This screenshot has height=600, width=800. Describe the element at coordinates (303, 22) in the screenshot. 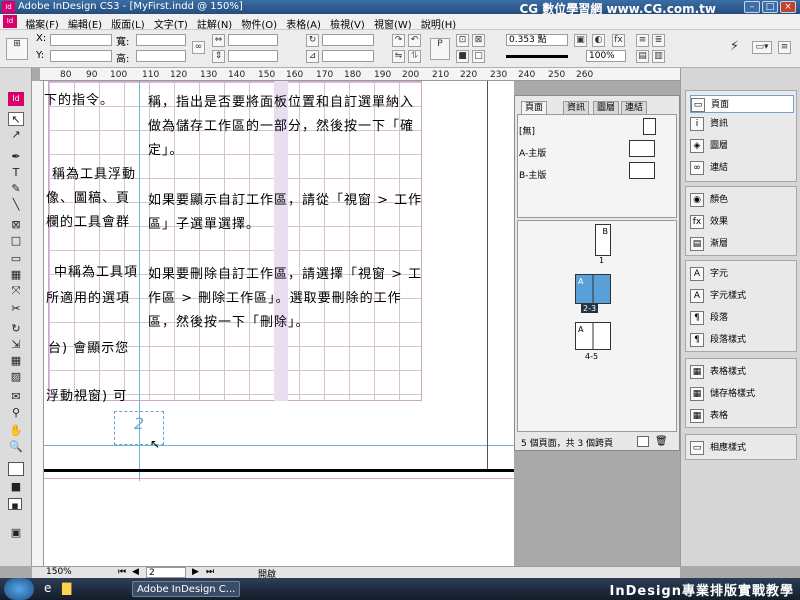

I see `menu-table: 表格(A)` at that location.